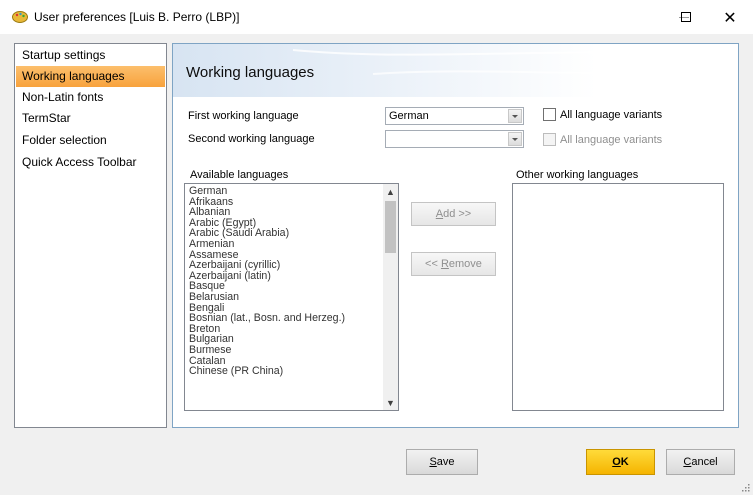 This screenshot has height=495, width=753. I want to click on list-item: Belarusian, so click(267, 297).